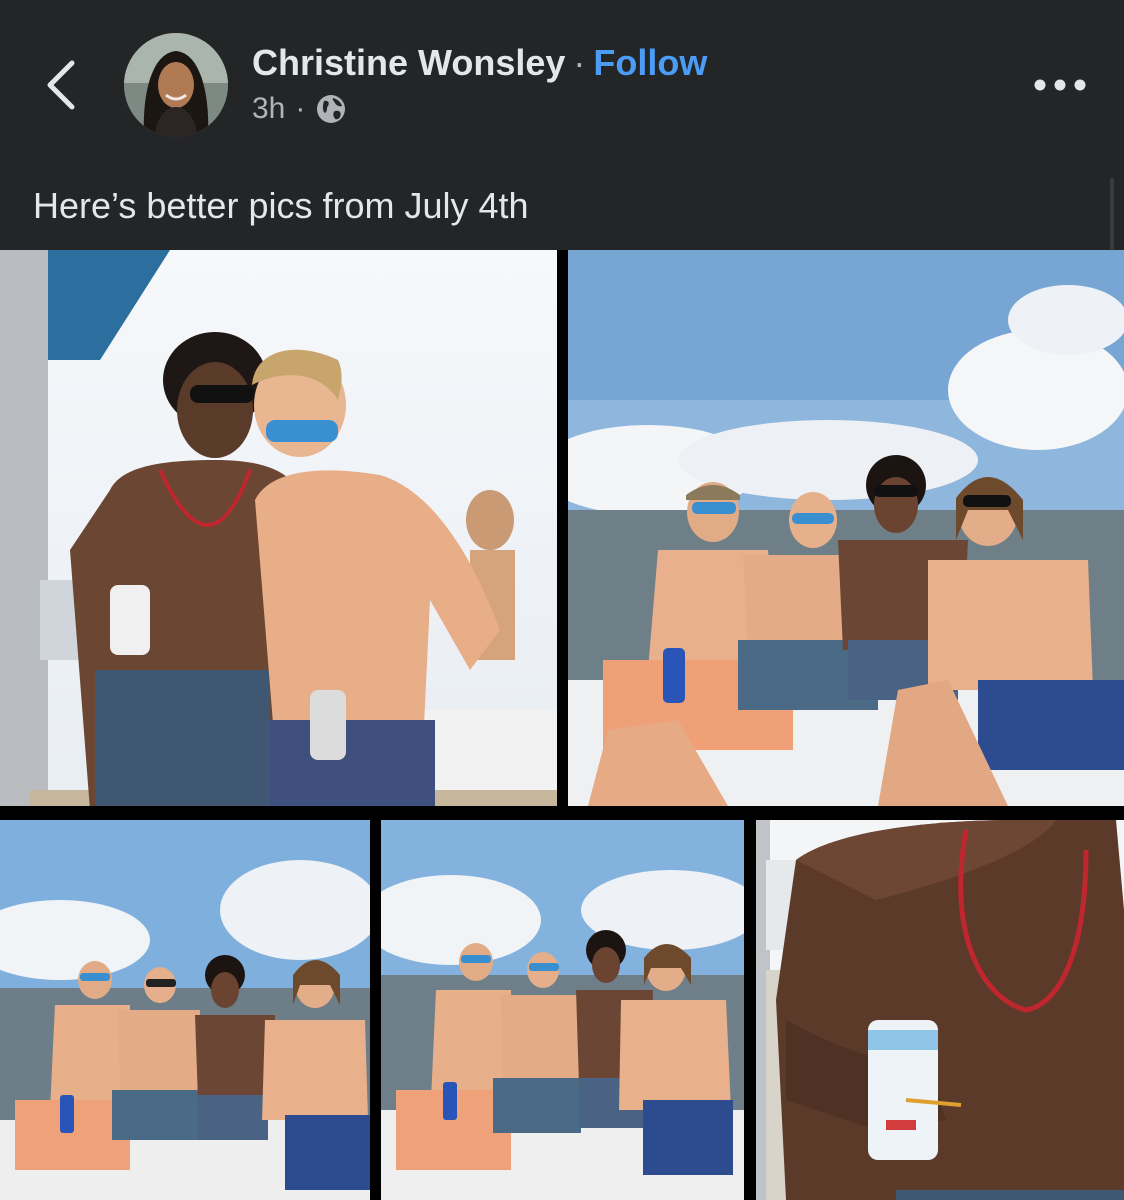 This screenshot has height=1200, width=1124. I want to click on author-line: Christine Wonsley · Follow, so click(479, 63).